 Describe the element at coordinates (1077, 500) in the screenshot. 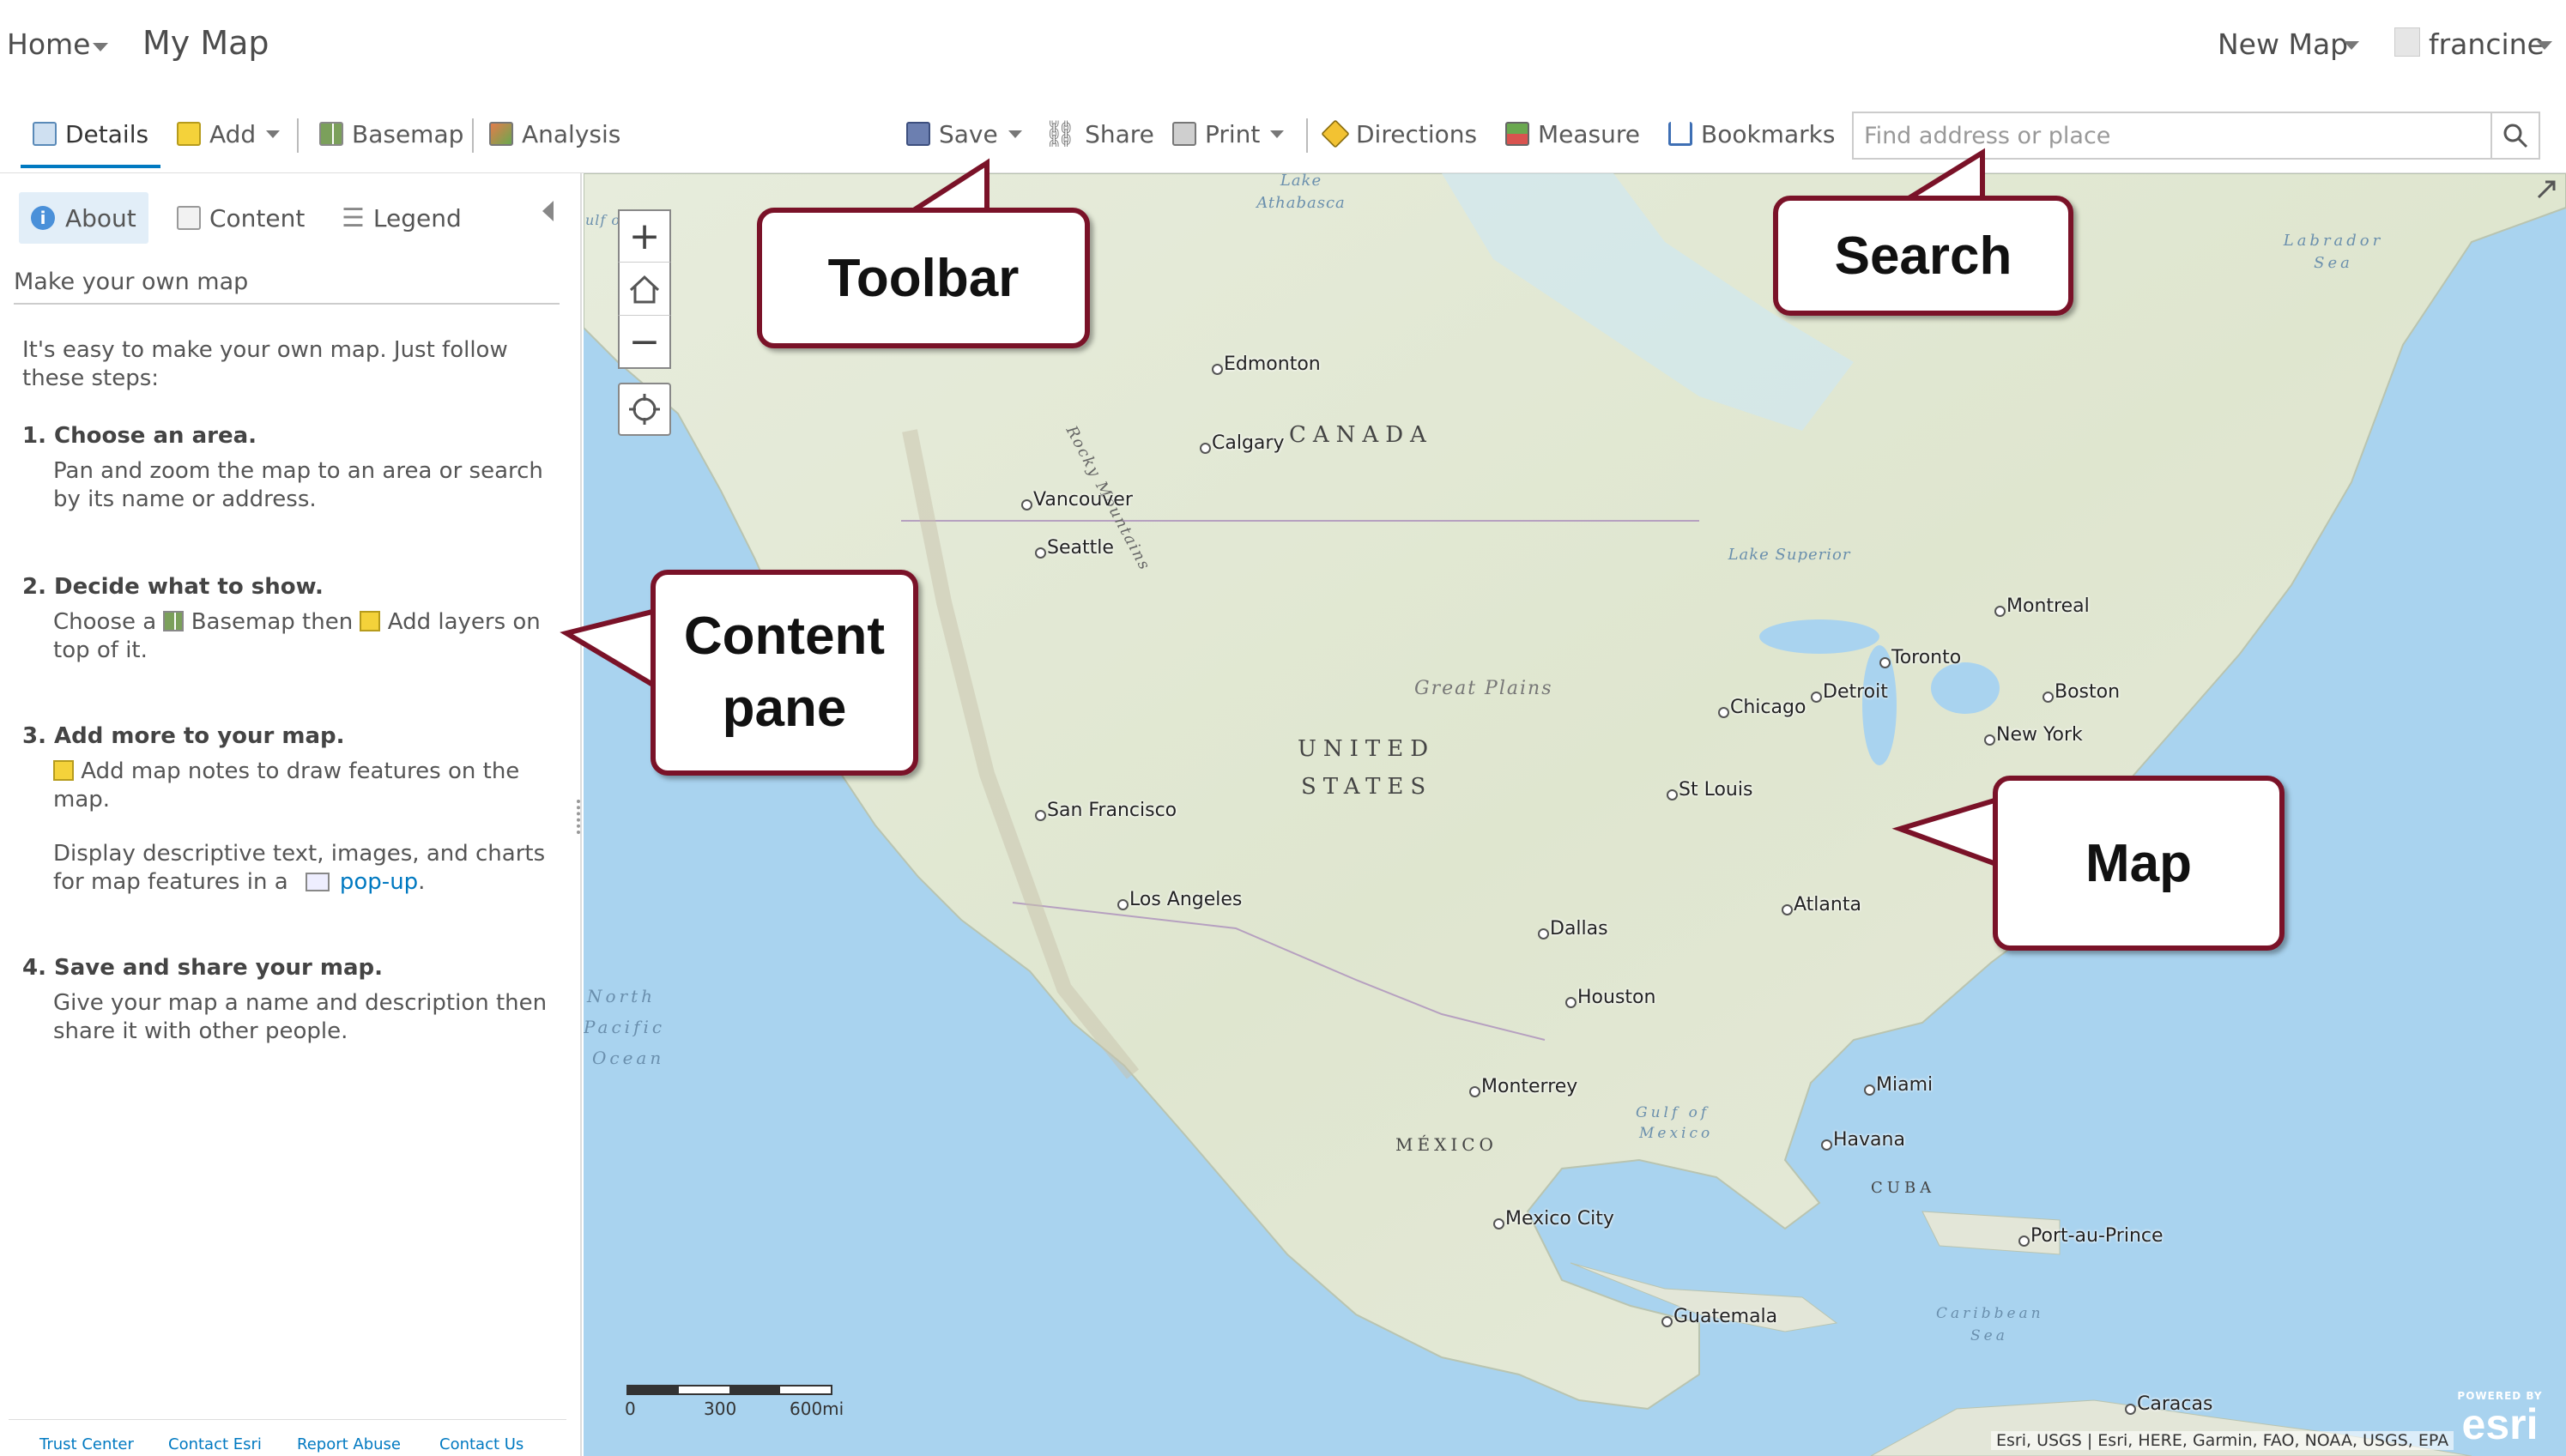

I see `city-label-vancouver: Vancouver` at that location.